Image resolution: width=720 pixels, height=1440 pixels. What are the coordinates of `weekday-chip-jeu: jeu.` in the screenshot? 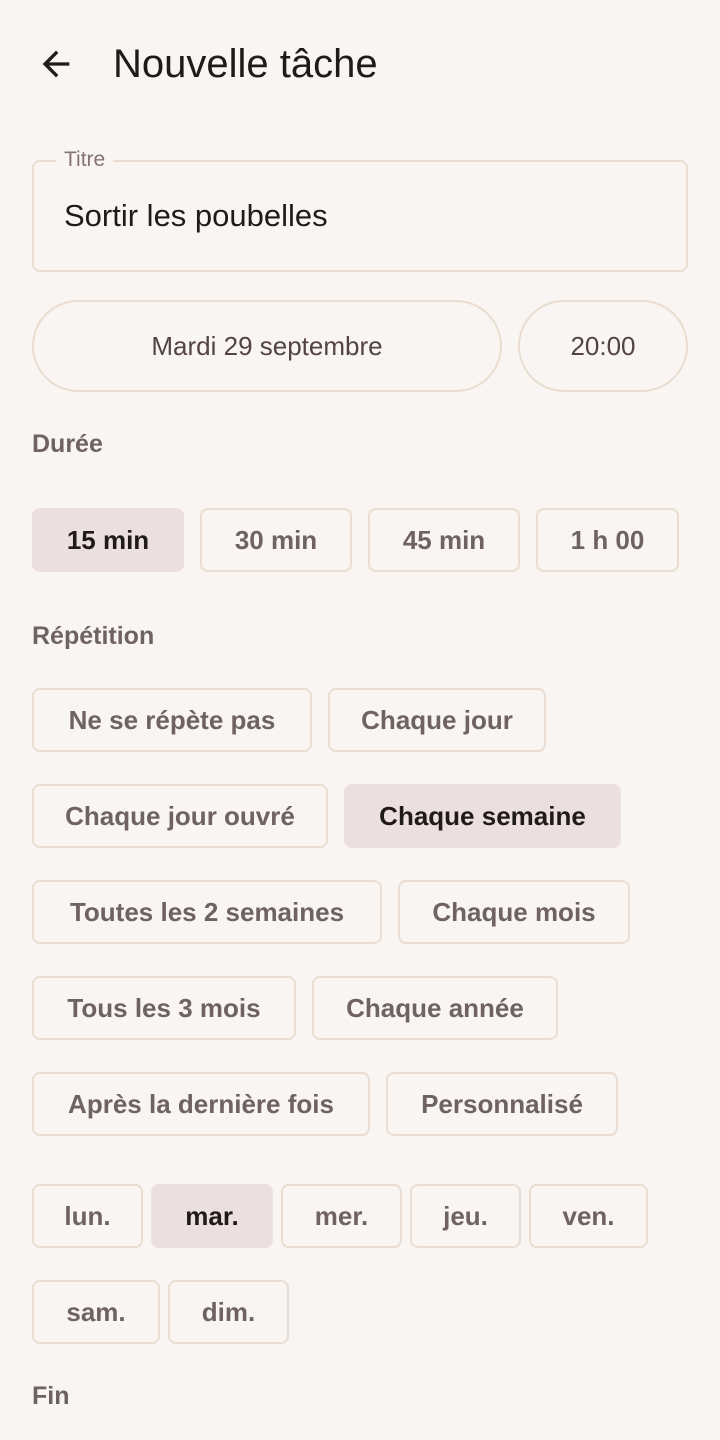 It's located at (465, 1216).